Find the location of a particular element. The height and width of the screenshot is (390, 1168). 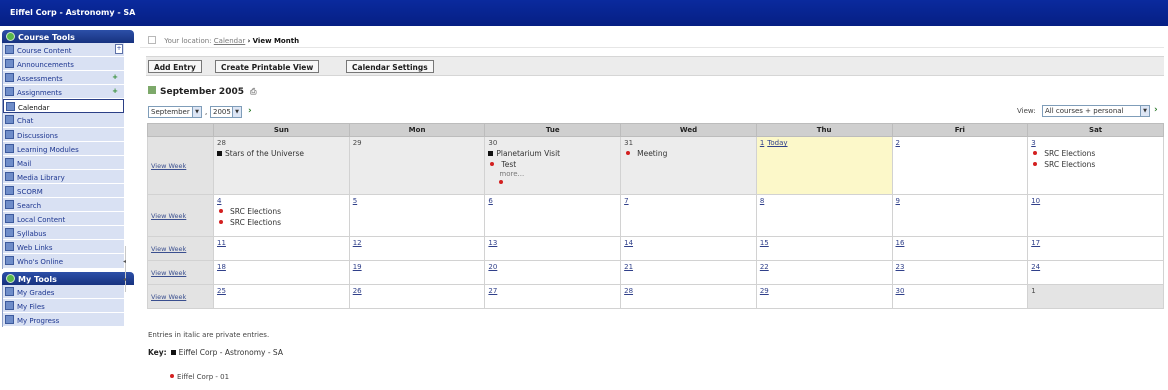

day-number-link: 12 is located at coordinates (417, 243).